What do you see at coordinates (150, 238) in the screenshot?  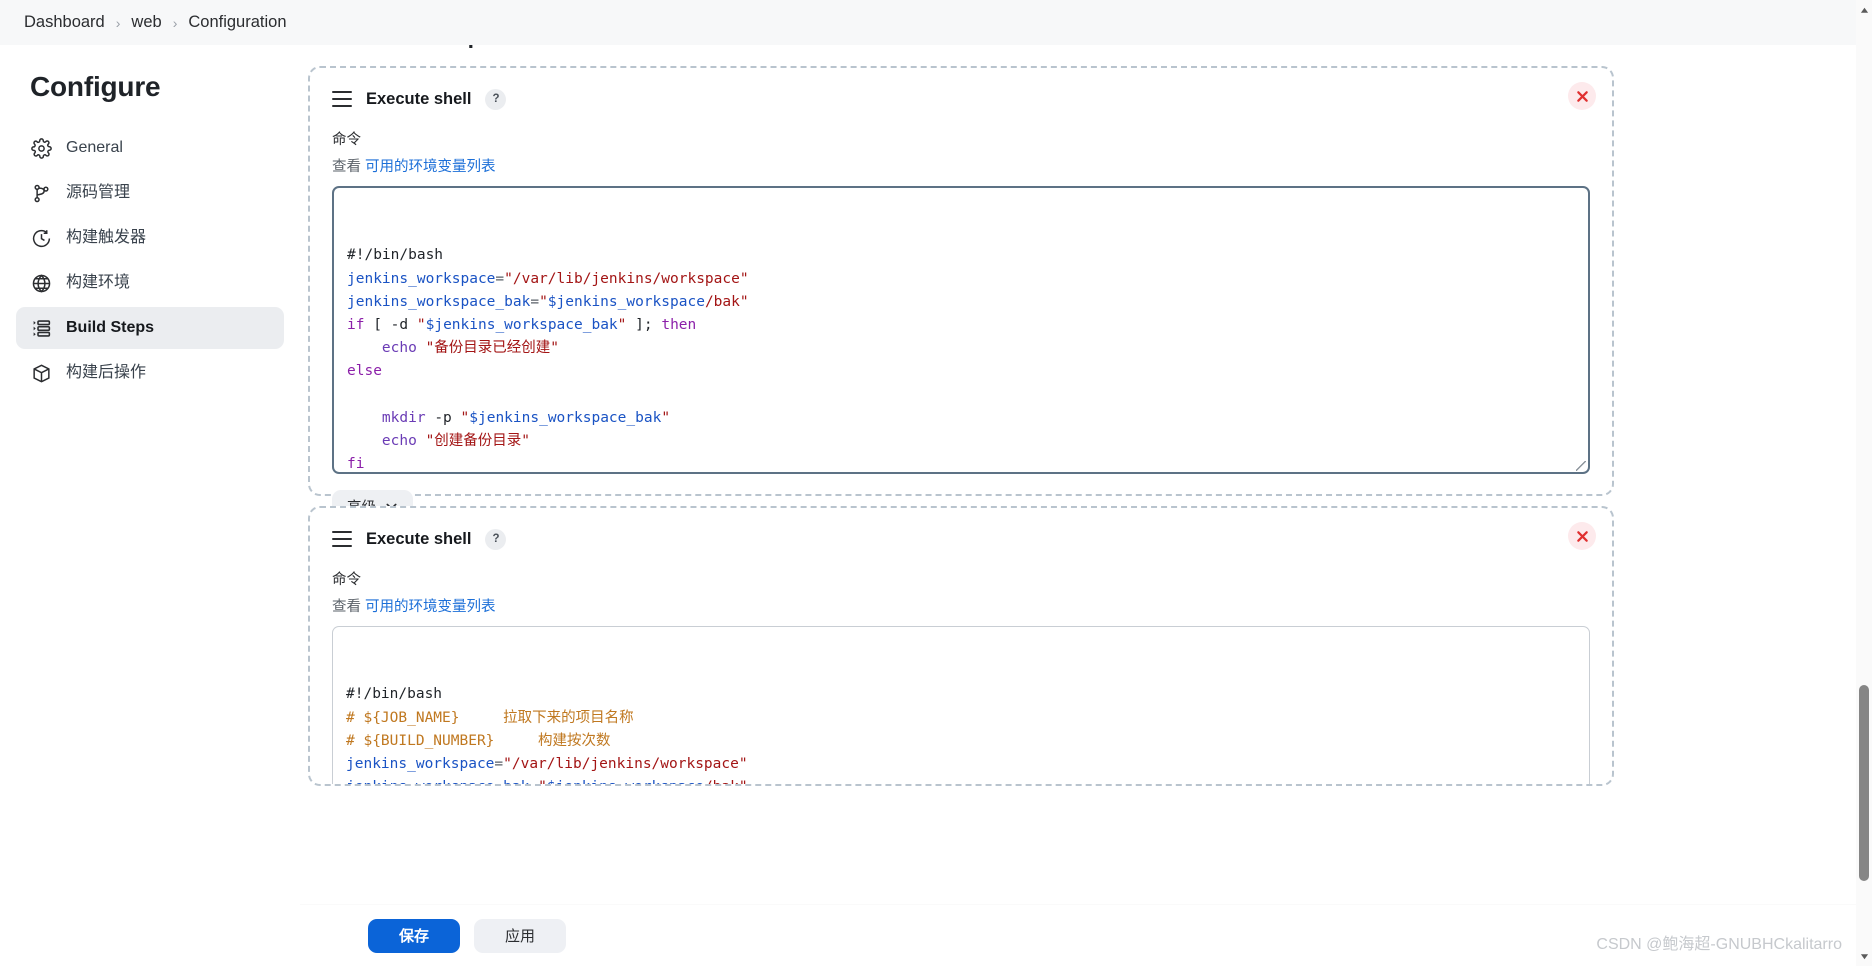 I see `sidebar-item-build-triggers: 构建触发器` at bounding box center [150, 238].